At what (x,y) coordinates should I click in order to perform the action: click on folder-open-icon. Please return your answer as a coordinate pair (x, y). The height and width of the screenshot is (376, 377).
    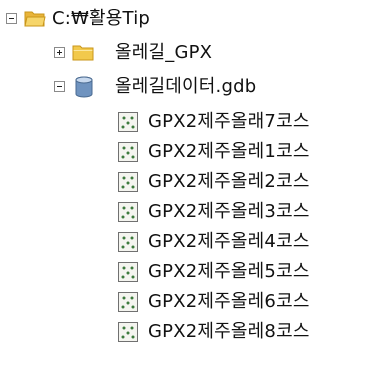
    Looking at the image, I should click on (35, 19).